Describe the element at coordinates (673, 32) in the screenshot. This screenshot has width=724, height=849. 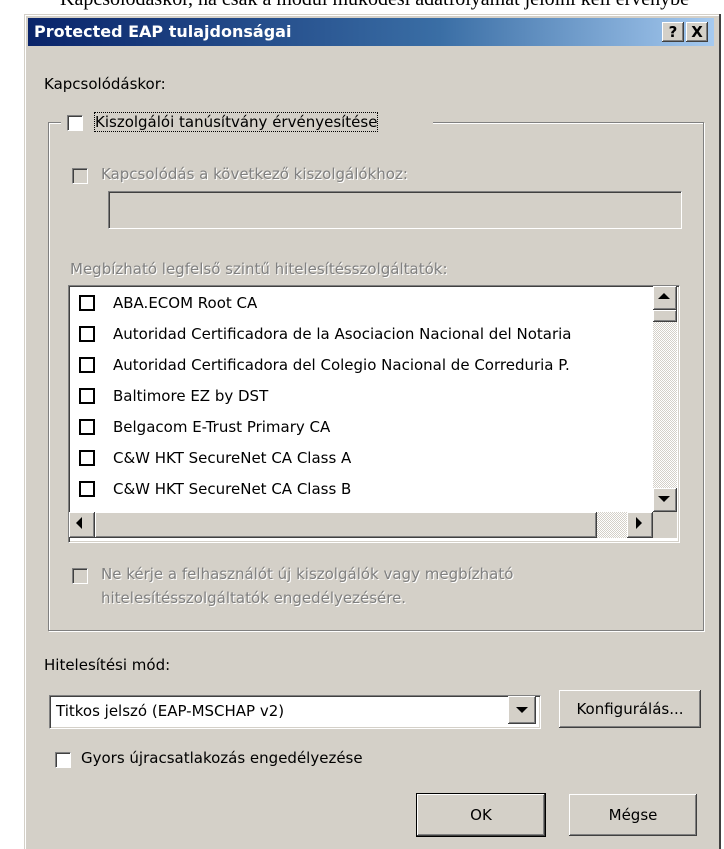
I see `help-button: ?` at that location.